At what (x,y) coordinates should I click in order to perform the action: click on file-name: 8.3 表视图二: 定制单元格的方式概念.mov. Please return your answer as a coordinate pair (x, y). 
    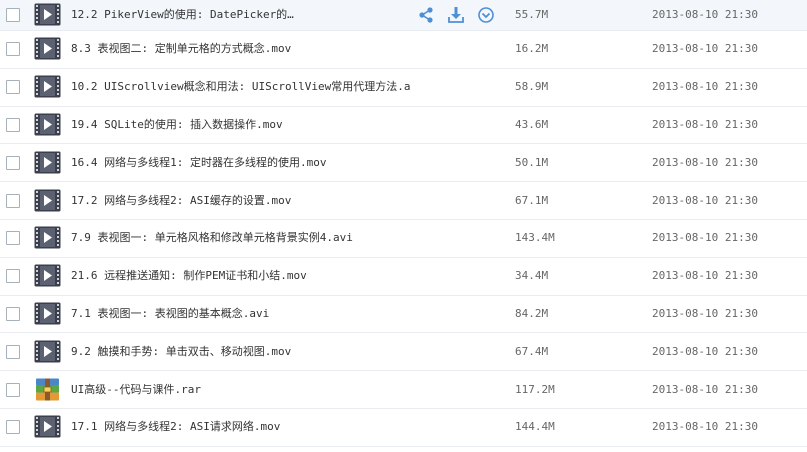
    Looking at the image, I should click on (181, 49).